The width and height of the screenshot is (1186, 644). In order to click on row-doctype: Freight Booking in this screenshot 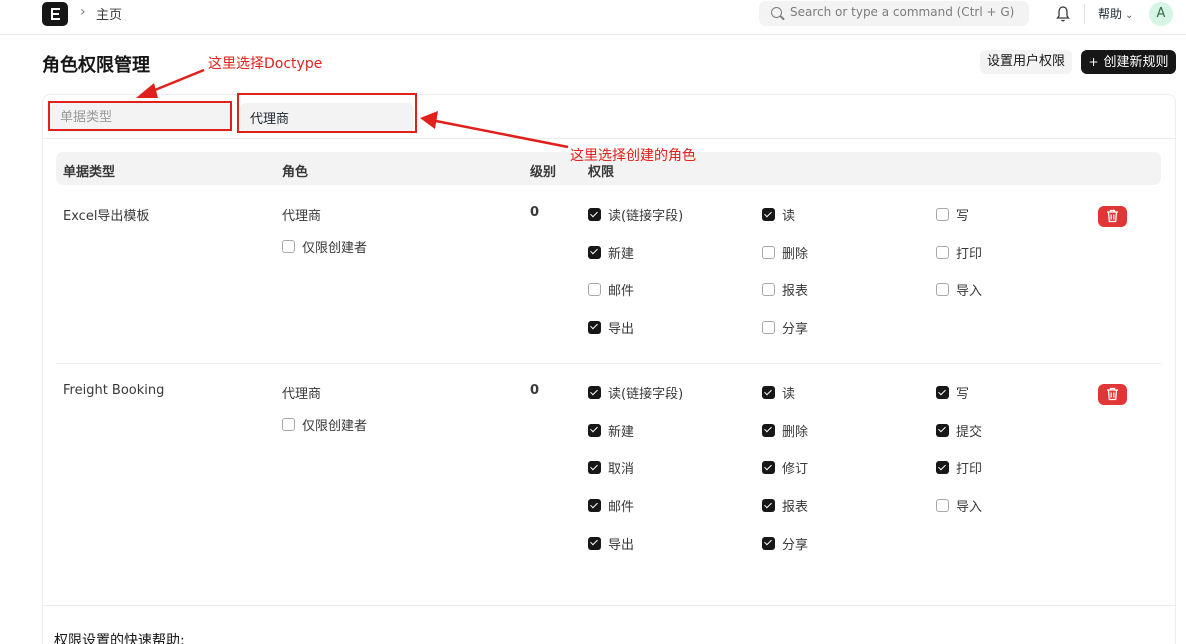, I will do `click(113, 390)`.